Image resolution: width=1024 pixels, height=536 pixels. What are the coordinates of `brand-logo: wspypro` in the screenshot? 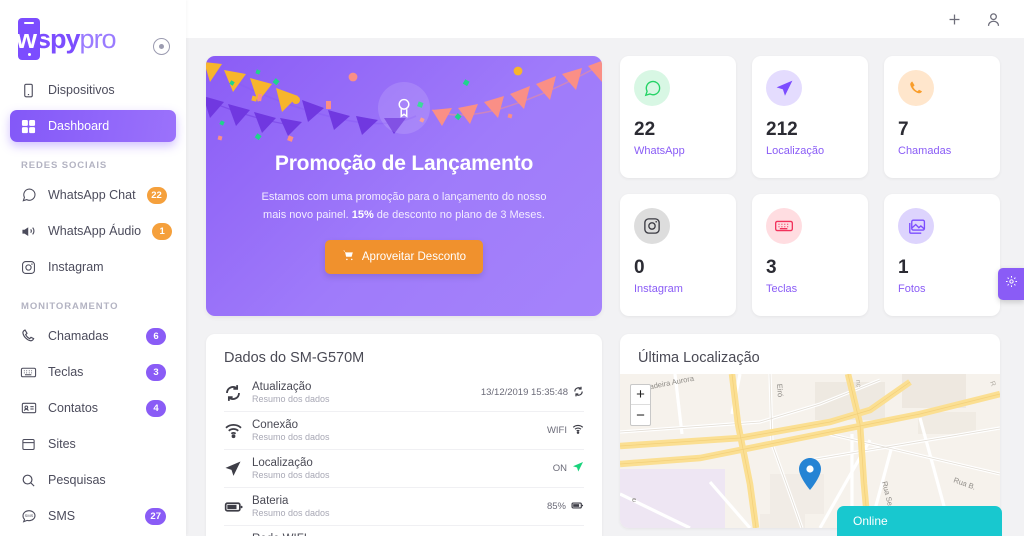 It's located at (93, 32).